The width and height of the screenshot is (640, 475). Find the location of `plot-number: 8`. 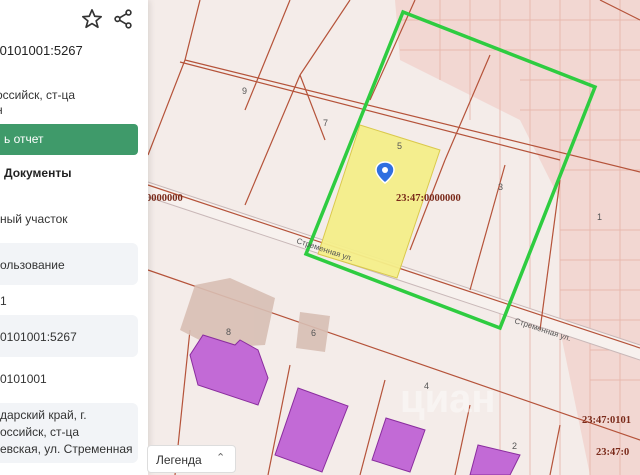

plot-number: 8 is located at coordinates (228, 332).